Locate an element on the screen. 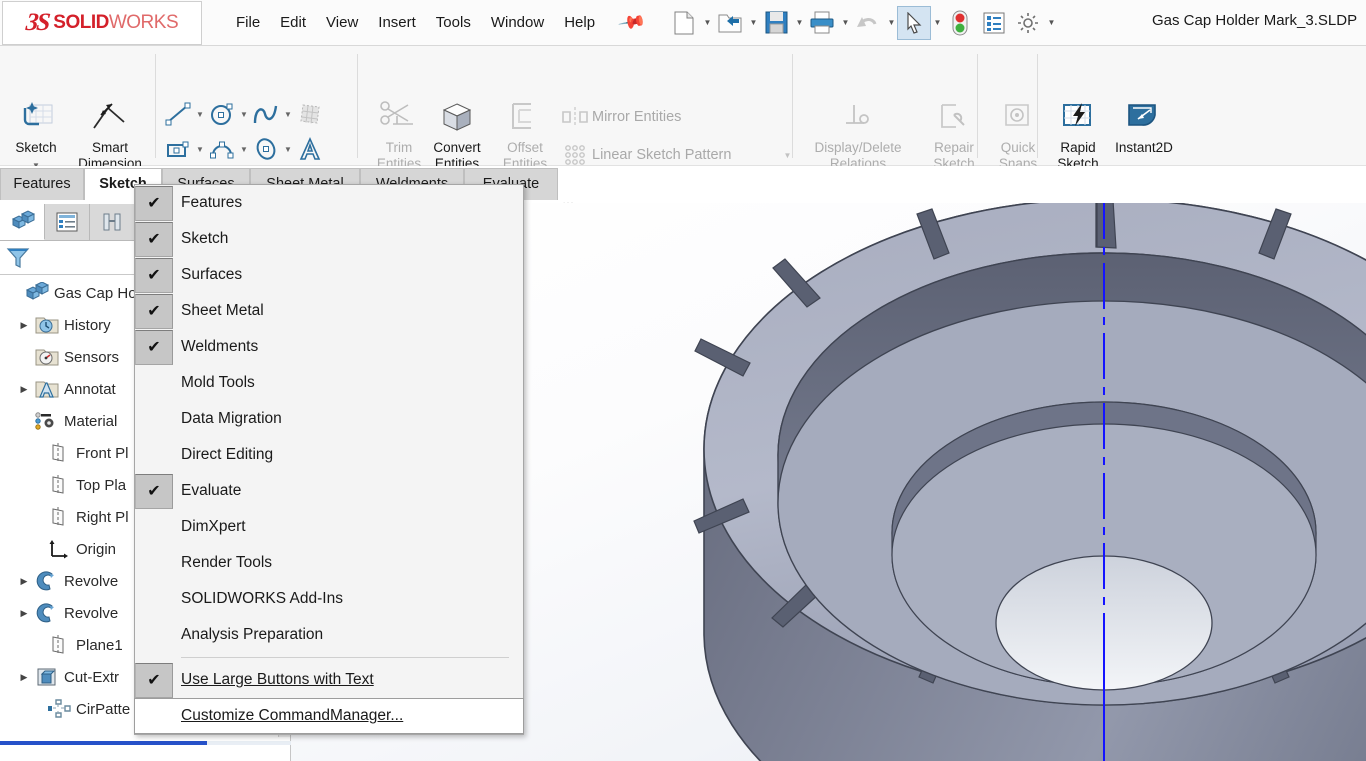  menu-analysis-preparation-checkbox is located at coordinates (154, 635).